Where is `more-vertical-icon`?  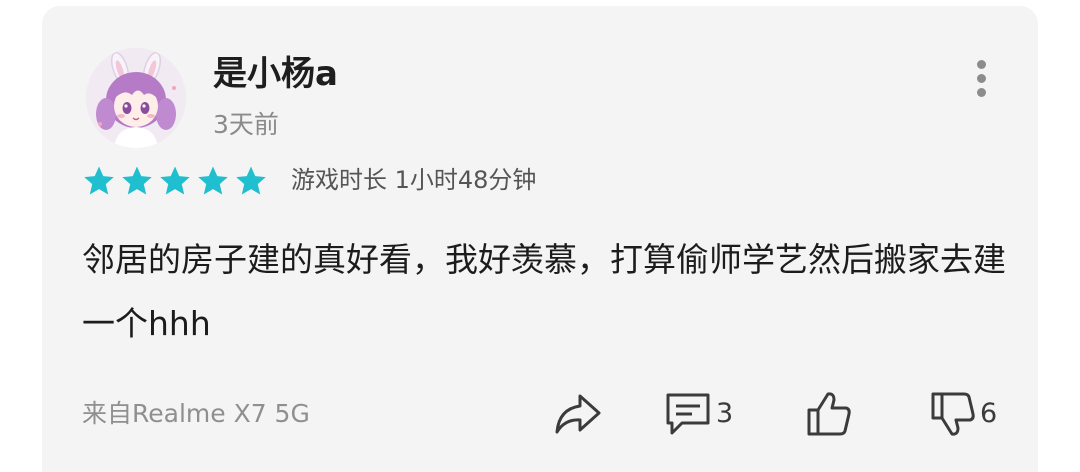 more-vertical-icon is located at coordinates (981, 64).